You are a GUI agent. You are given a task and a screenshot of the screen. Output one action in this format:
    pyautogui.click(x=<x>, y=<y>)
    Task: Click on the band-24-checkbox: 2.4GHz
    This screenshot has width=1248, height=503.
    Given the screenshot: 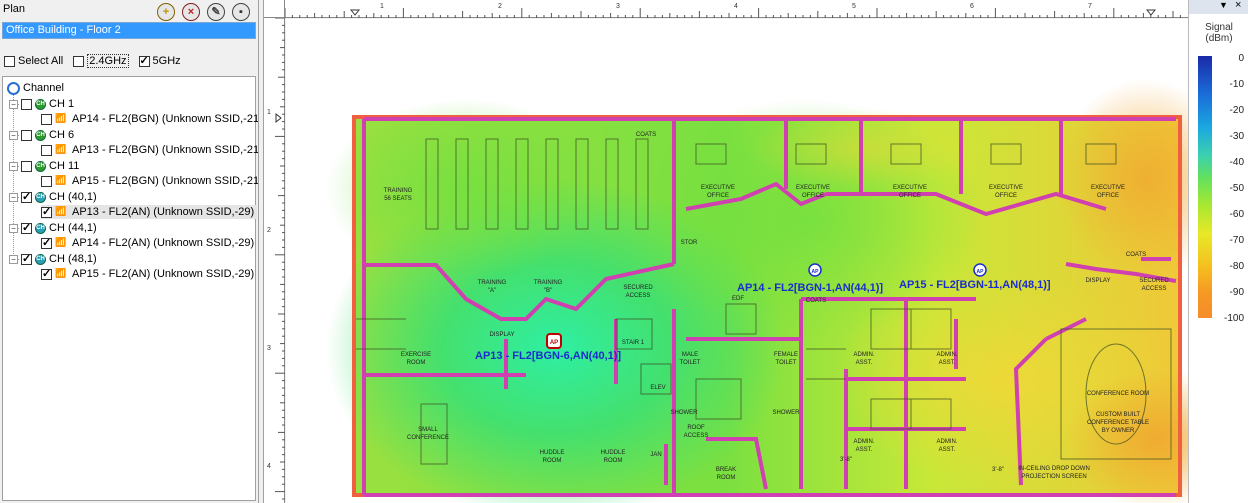 What is the action you would take?
    pyautogui.click(x=101, y=61)
    